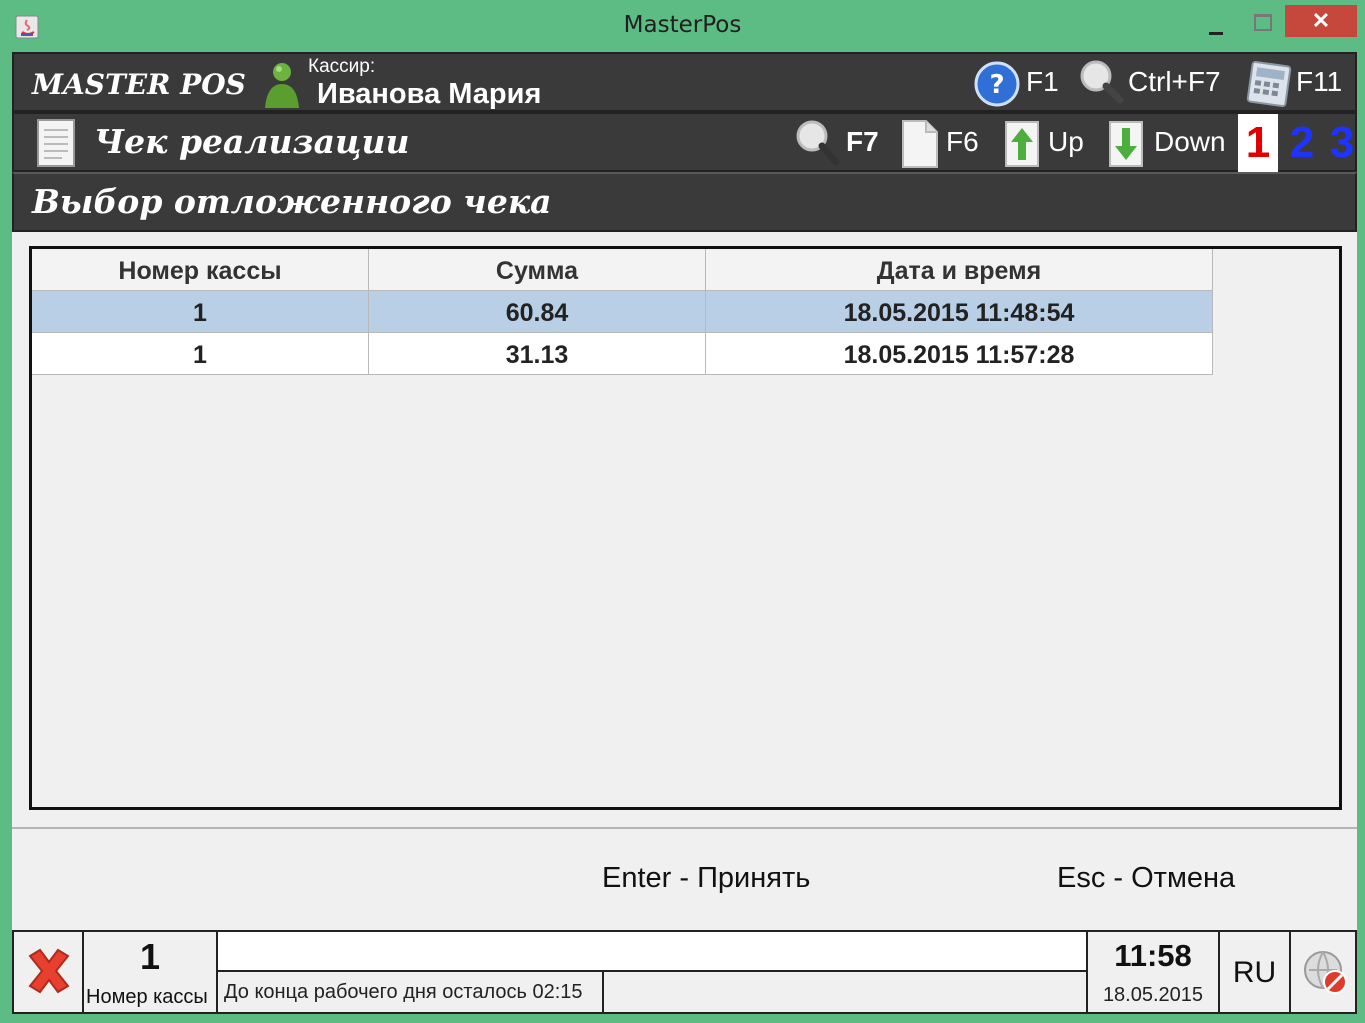 The height and width of the screenshot is (1023, 1365). I want to click on cashier-name: Иванова Мария, so click(429, 94).